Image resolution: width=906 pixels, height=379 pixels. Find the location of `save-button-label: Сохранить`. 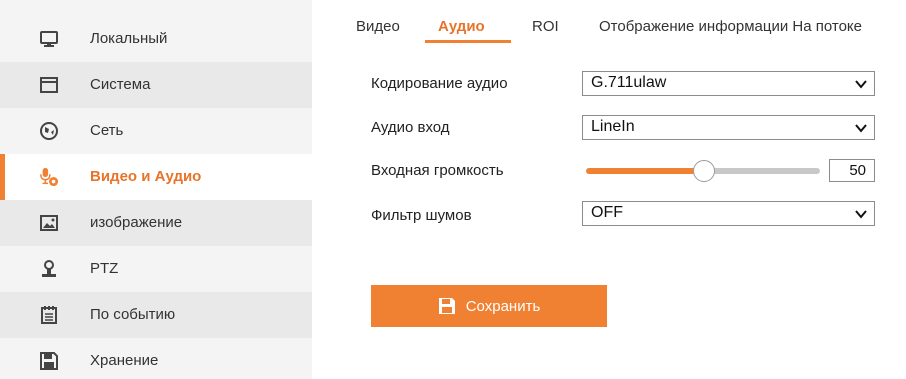

save-button-label: Сохранить is located at coordinates (503, 306).